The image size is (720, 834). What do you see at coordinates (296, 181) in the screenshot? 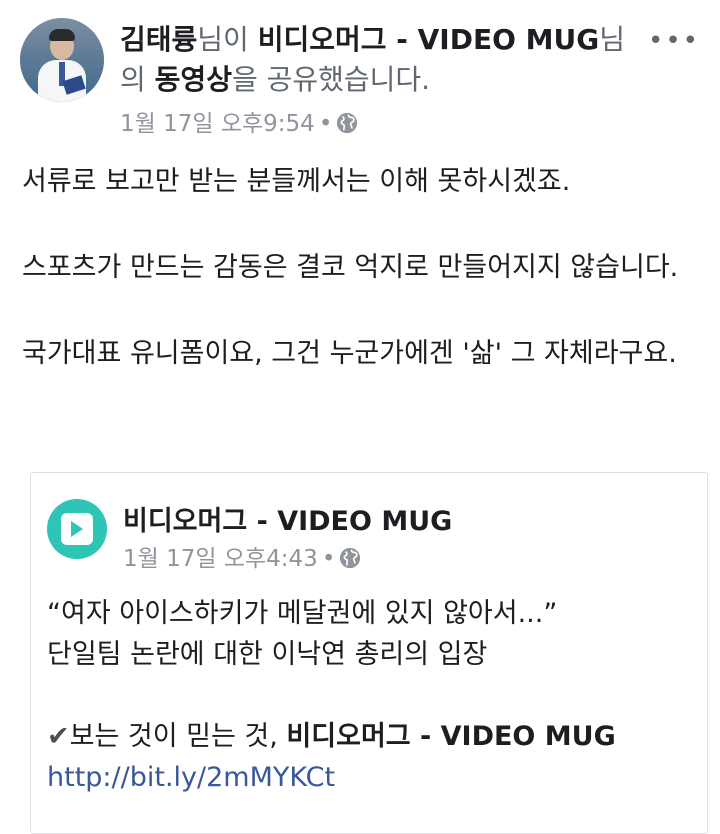
I see `post-paragraph: 서류로 보고만 받는 분들께서는 이해 못하시겠죠.` at bounding box center [296, 181].